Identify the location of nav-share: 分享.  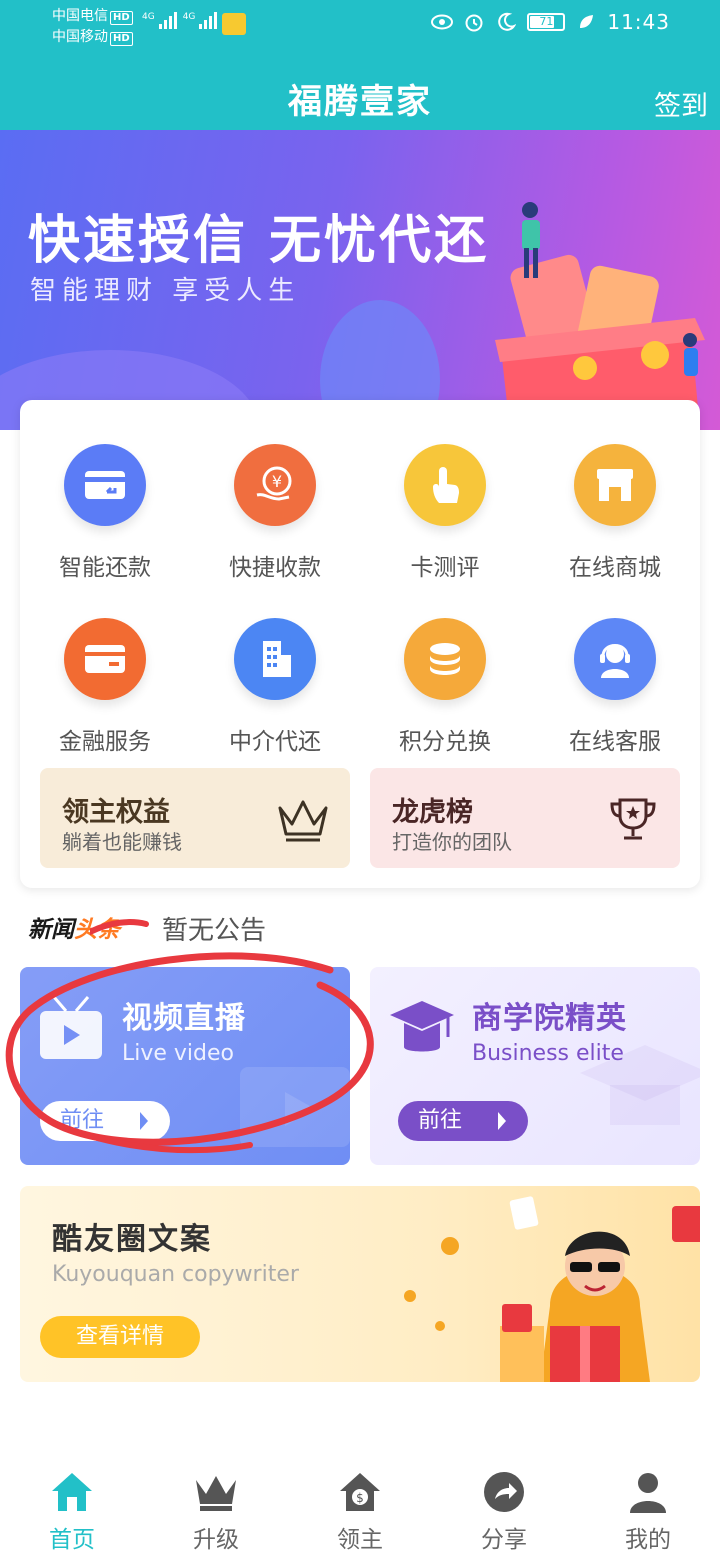
(504, 1508).